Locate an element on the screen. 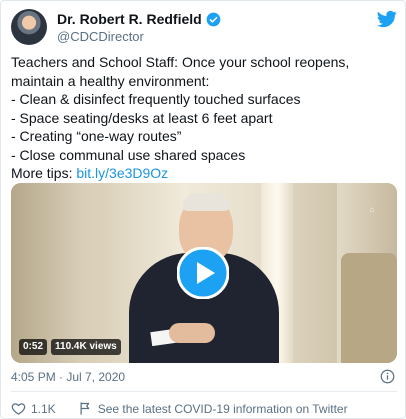  tweet-line: maintain a healthy environment: is located at coordinates (110, 80).